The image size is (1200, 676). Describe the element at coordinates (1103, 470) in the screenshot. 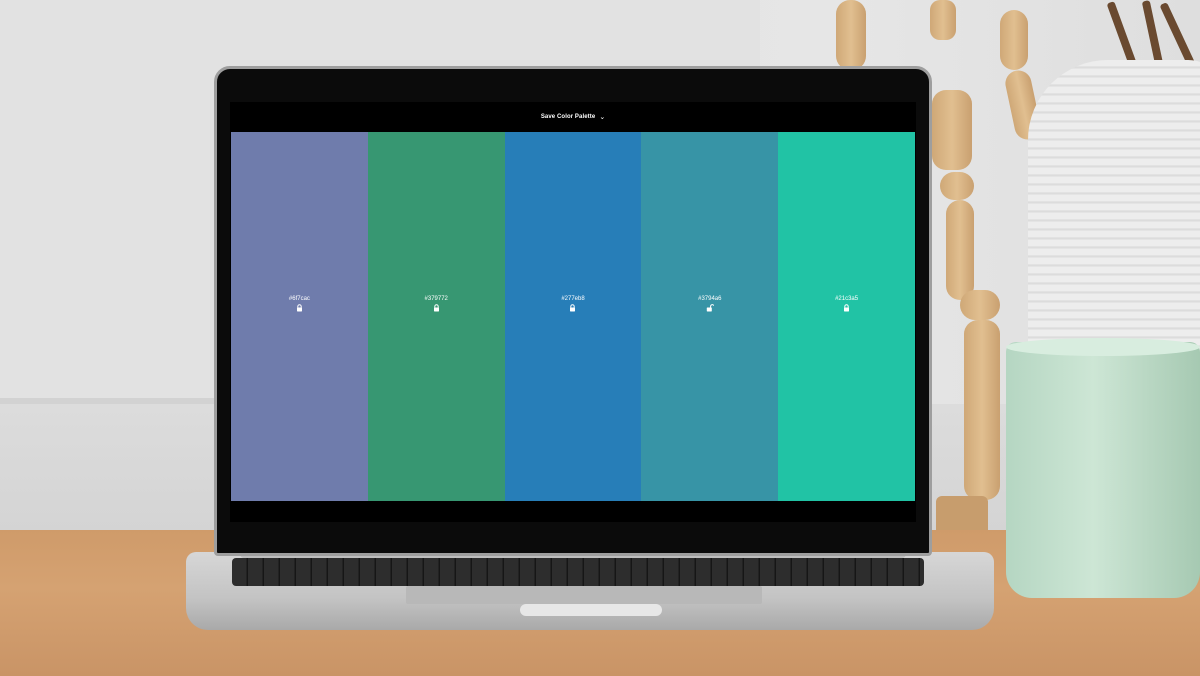

I see `mug` at that location.